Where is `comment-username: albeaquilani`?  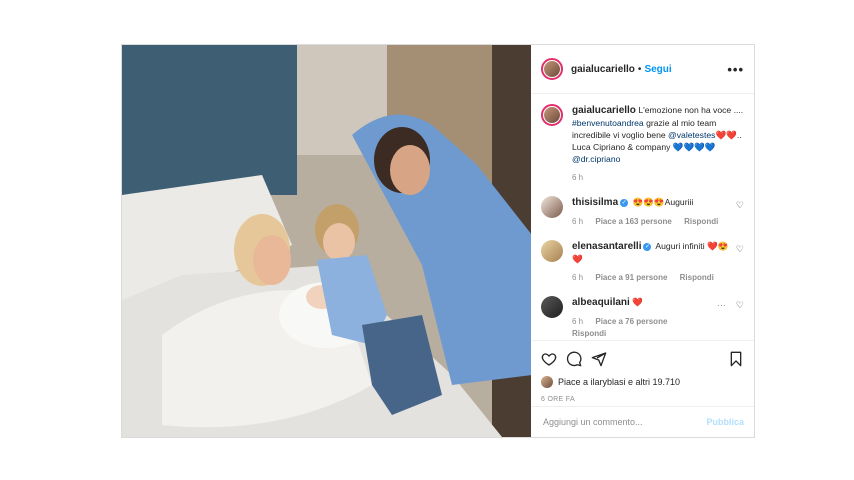 comment-username: albeaquilani is located at coordinates (601, 302).